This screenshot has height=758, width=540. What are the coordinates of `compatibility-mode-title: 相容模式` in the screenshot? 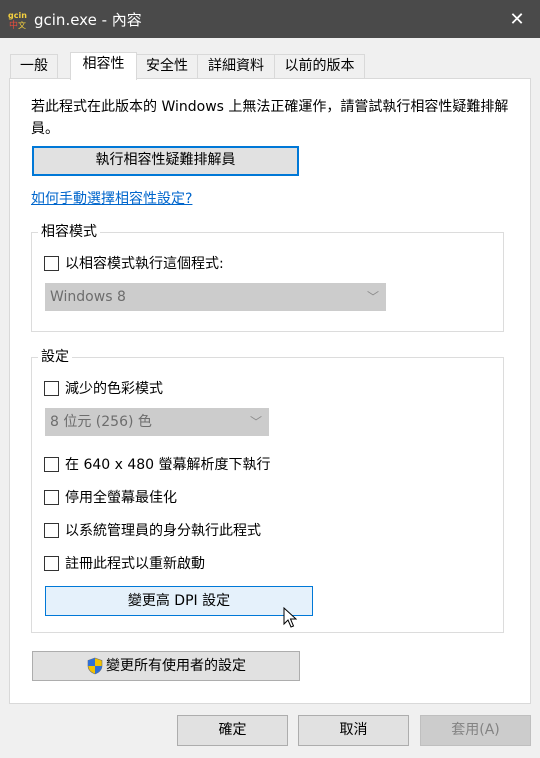 It's located at (69, 232).